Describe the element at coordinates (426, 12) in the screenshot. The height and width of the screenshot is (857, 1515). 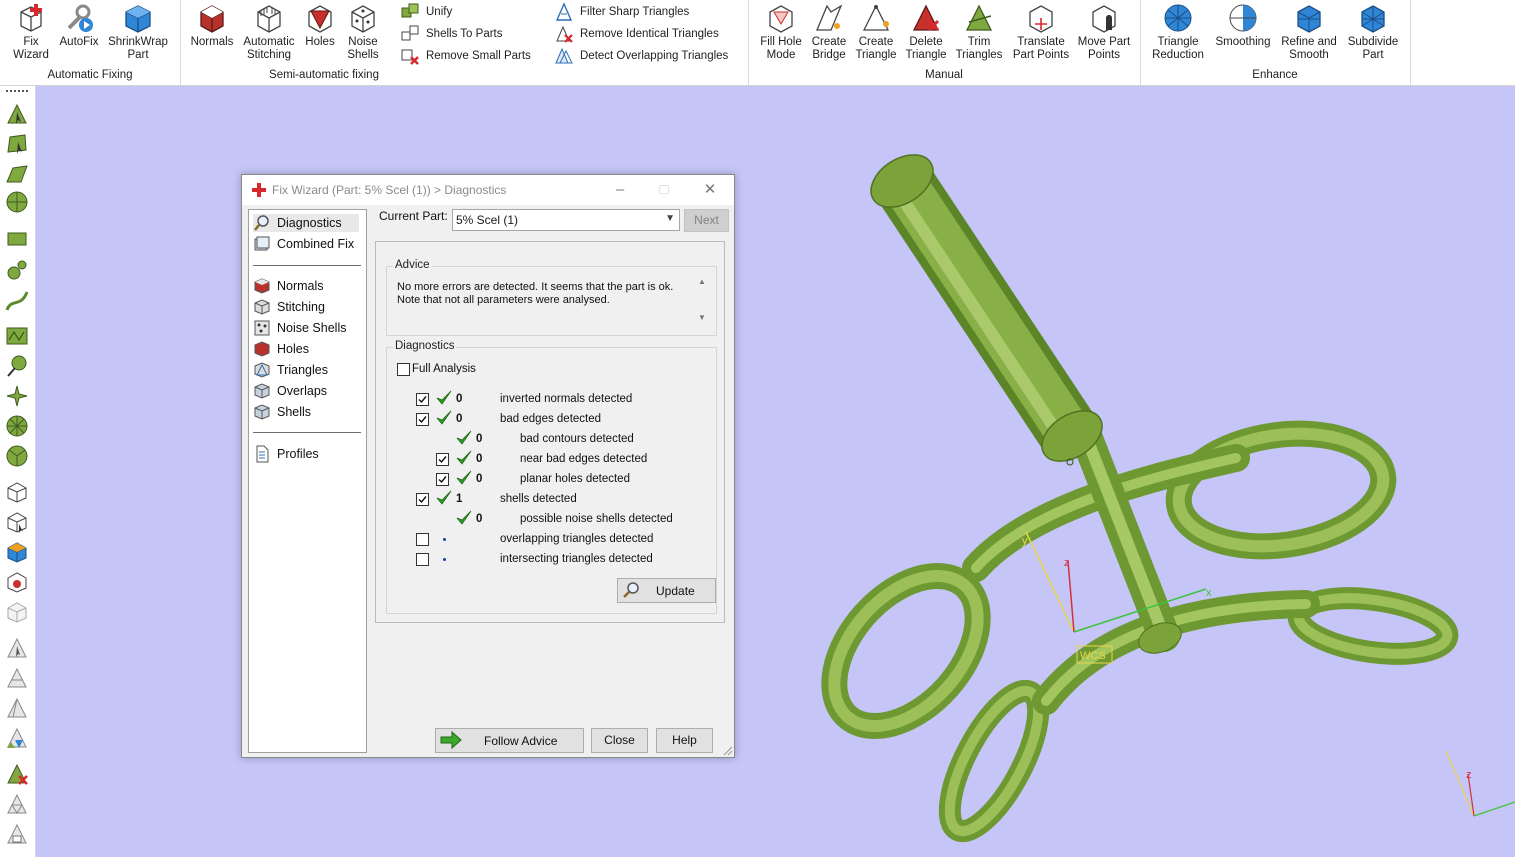
I see `unify-button: Unify` at that location.